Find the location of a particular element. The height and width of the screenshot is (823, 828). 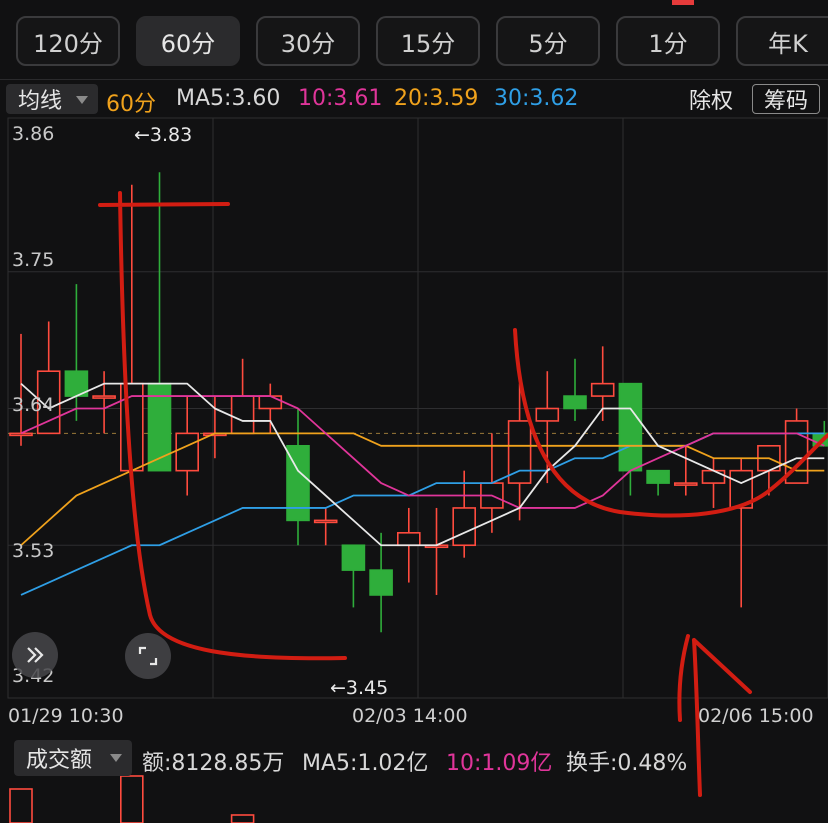

dropdown-caret-icon is located at coordinates (116, 758).